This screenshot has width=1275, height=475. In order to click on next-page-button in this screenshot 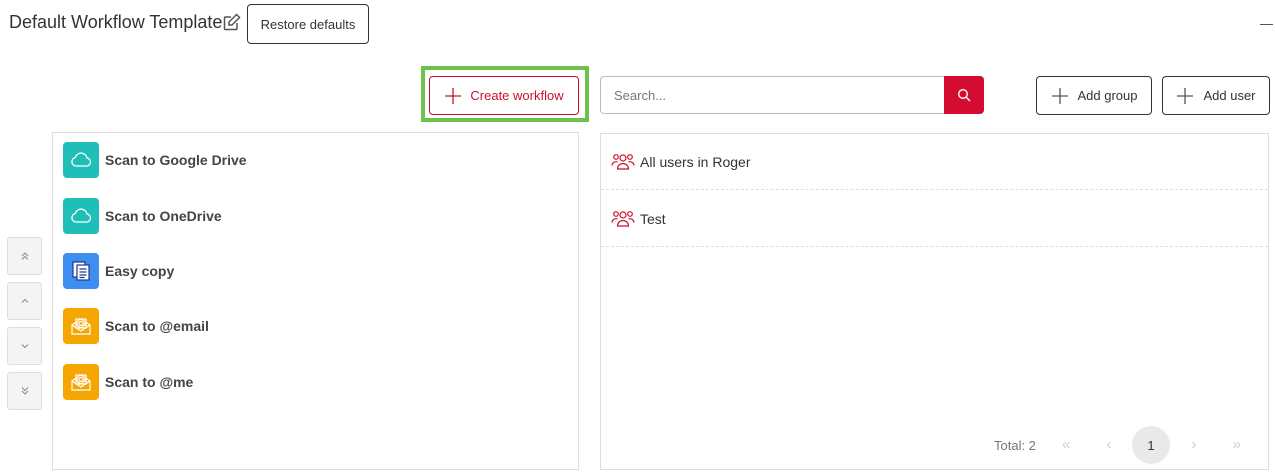, I will do `click(1194, 445)`.